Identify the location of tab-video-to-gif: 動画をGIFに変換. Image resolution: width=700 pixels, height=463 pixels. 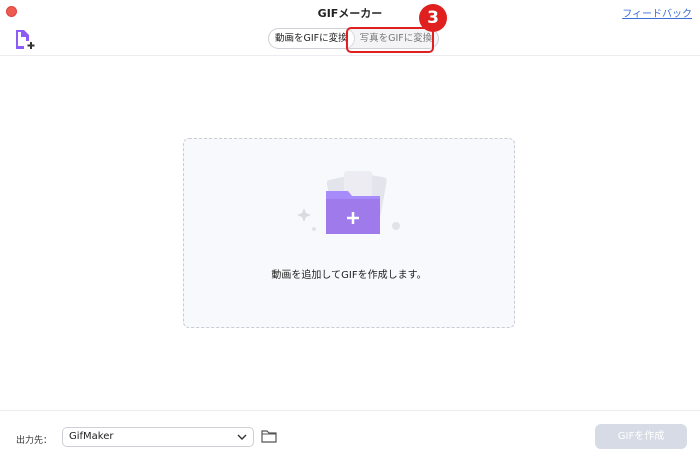
(311, 38).